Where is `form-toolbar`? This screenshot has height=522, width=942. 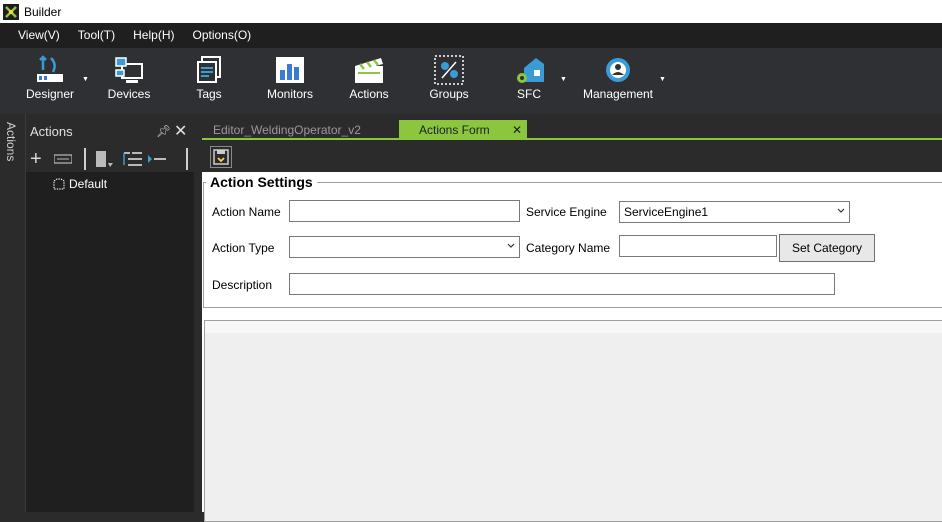
form-toolbar is located at coordinates (572, 156).